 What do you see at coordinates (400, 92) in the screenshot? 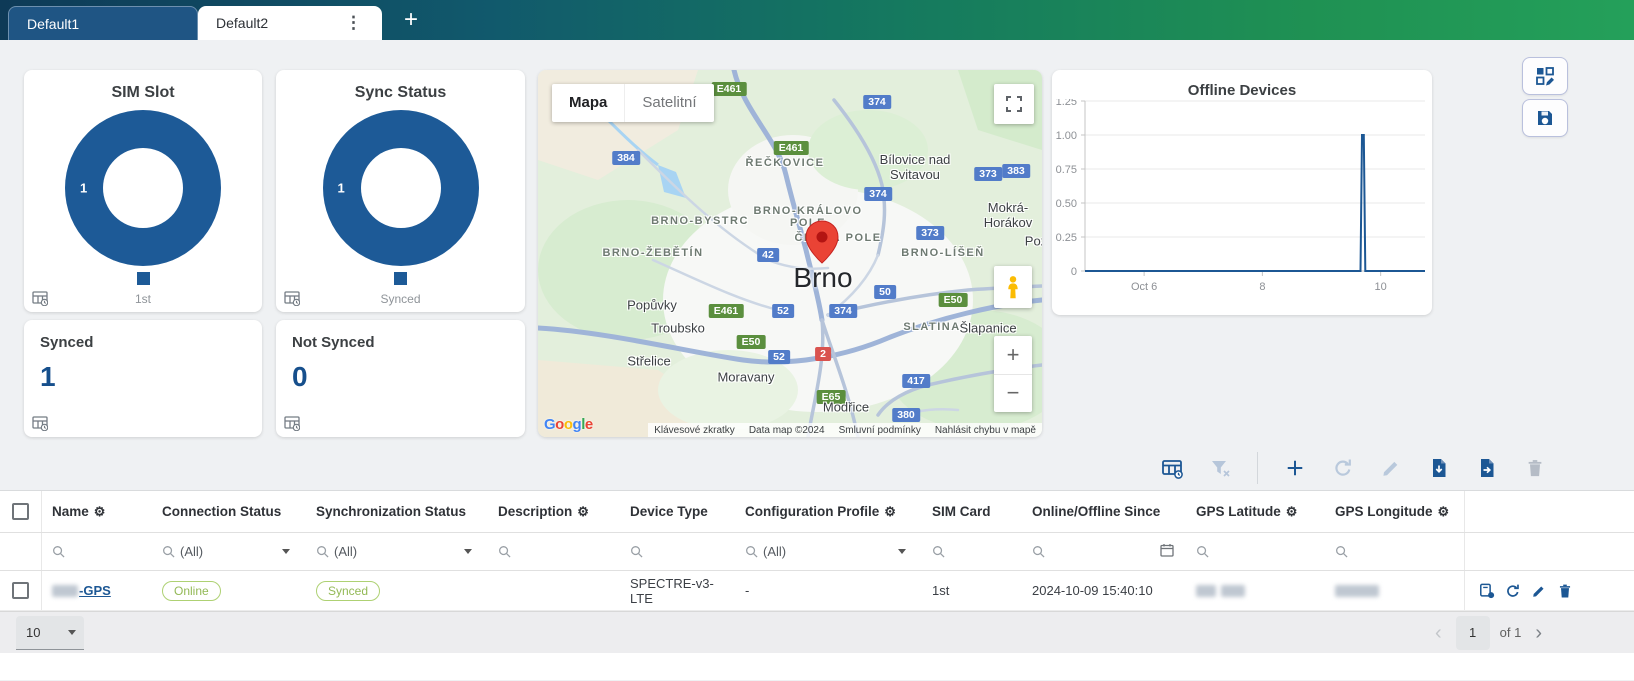
I see `widget-title: Sync Status` at bounding box center [400, 92].